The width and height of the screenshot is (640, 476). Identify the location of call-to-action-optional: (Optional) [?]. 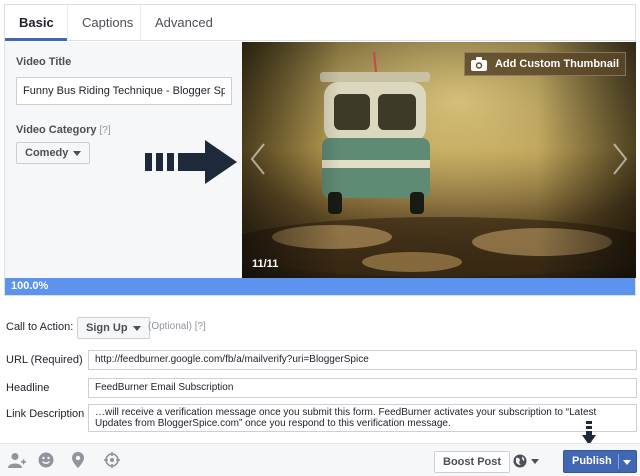
(177, 326).